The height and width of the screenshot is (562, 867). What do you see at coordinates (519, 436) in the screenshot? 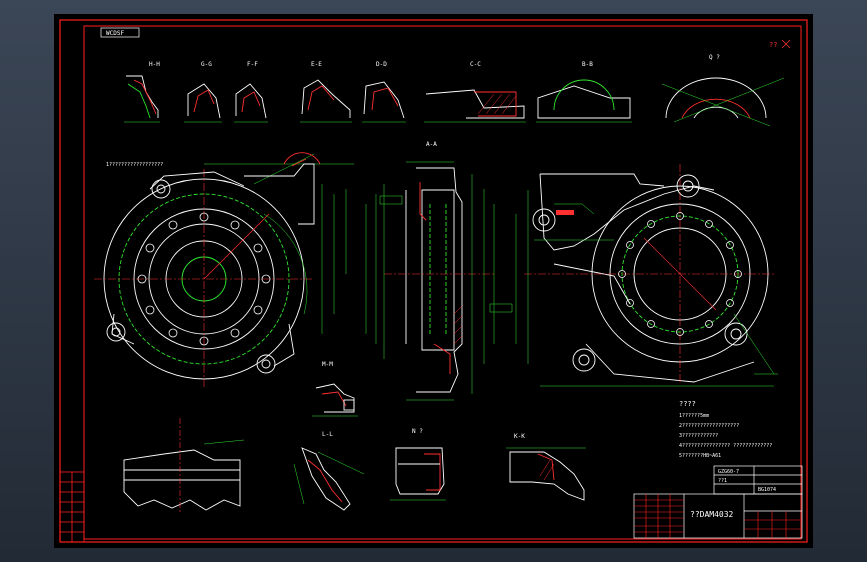
I see `title-k-k: K-K` at bounding box center [519, 436].